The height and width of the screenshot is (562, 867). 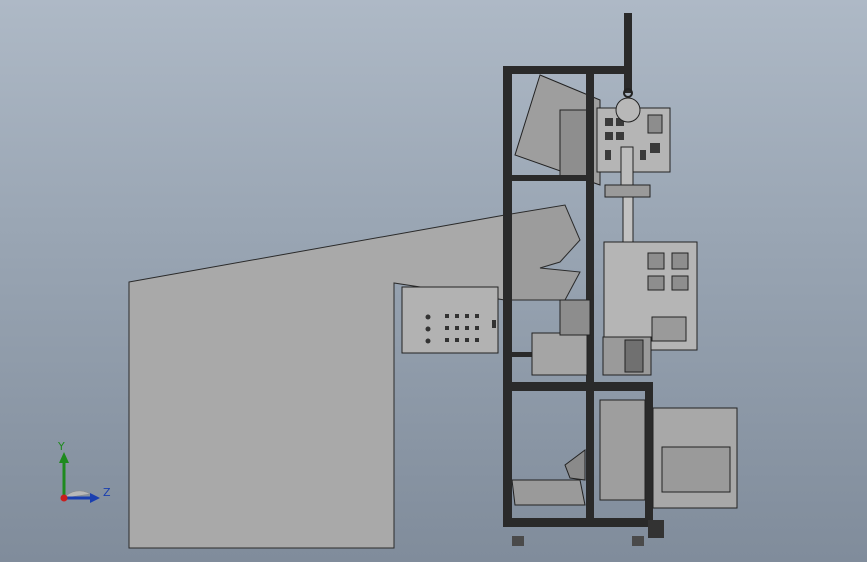 I want to click on hoist-pulley, so click(x=628, y=110).